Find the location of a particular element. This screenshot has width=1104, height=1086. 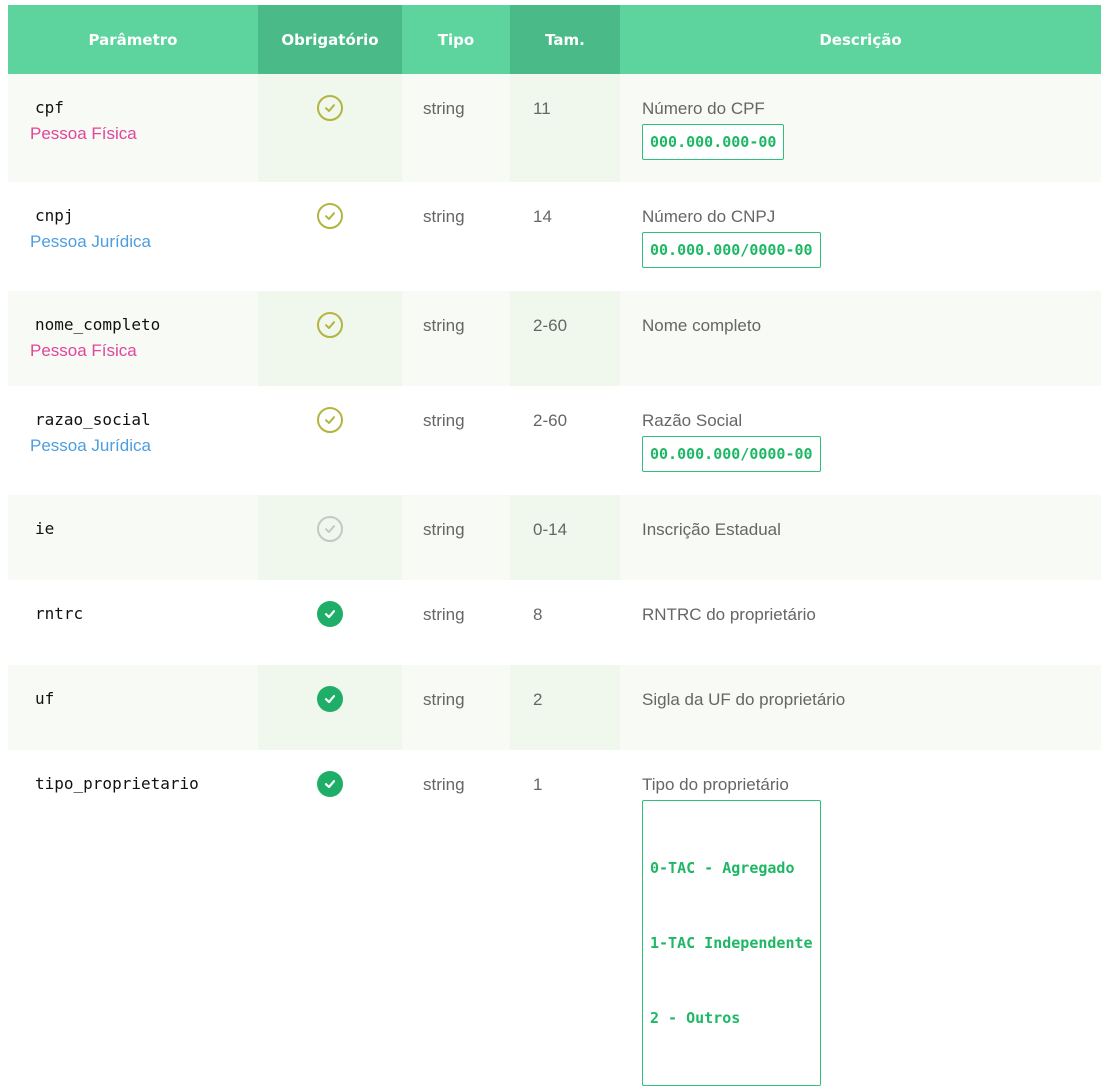

size-value: 1 is located at coordinates (538, 784).